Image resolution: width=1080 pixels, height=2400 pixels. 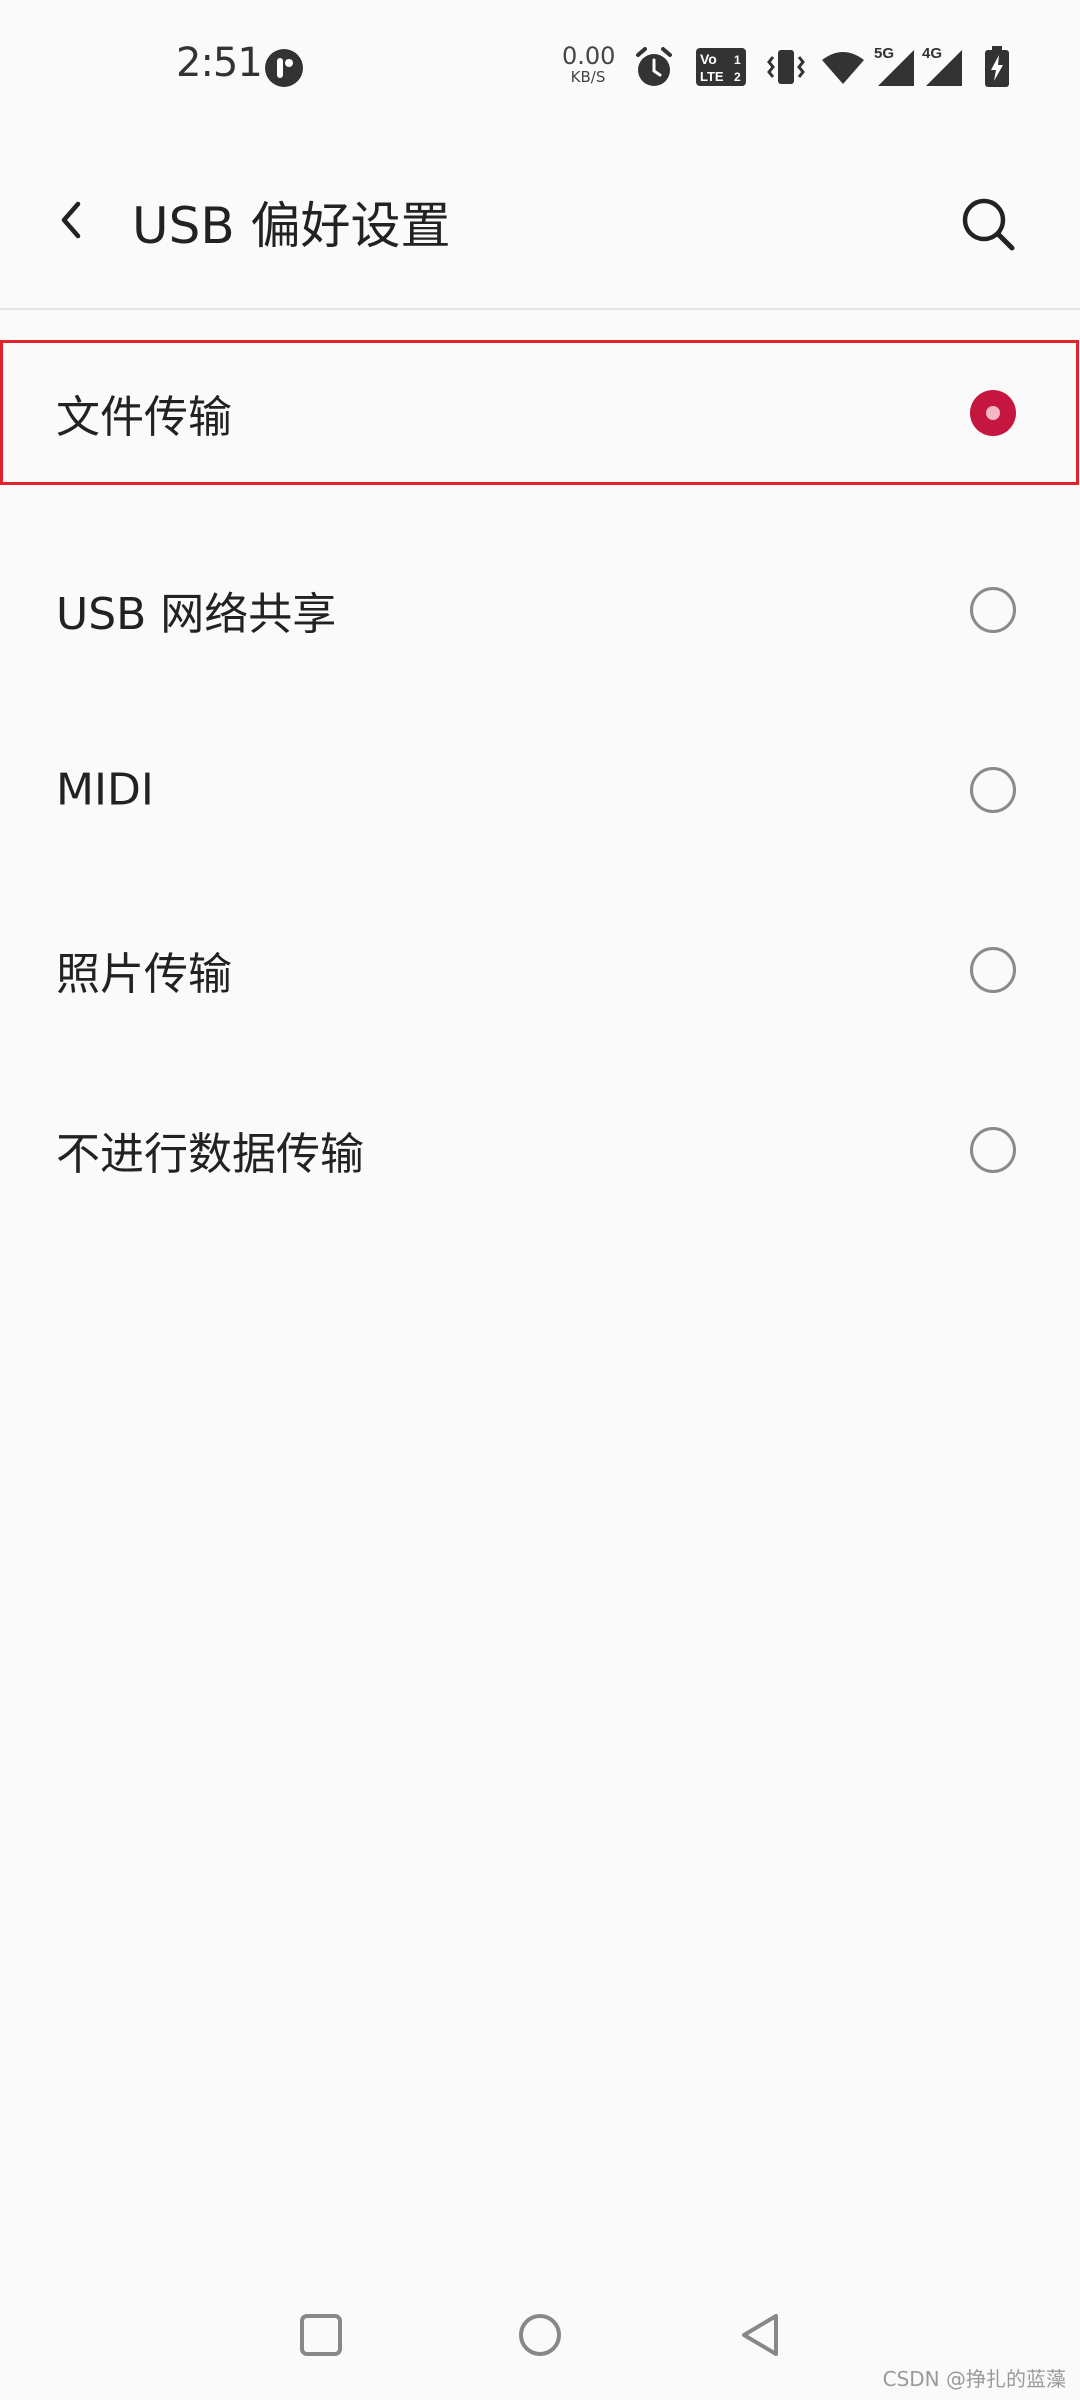 What do you see at coordinates (712, 76) in the screenshot?
I see `volte-bottom-text: LTE` at bounding box center [712, 76].